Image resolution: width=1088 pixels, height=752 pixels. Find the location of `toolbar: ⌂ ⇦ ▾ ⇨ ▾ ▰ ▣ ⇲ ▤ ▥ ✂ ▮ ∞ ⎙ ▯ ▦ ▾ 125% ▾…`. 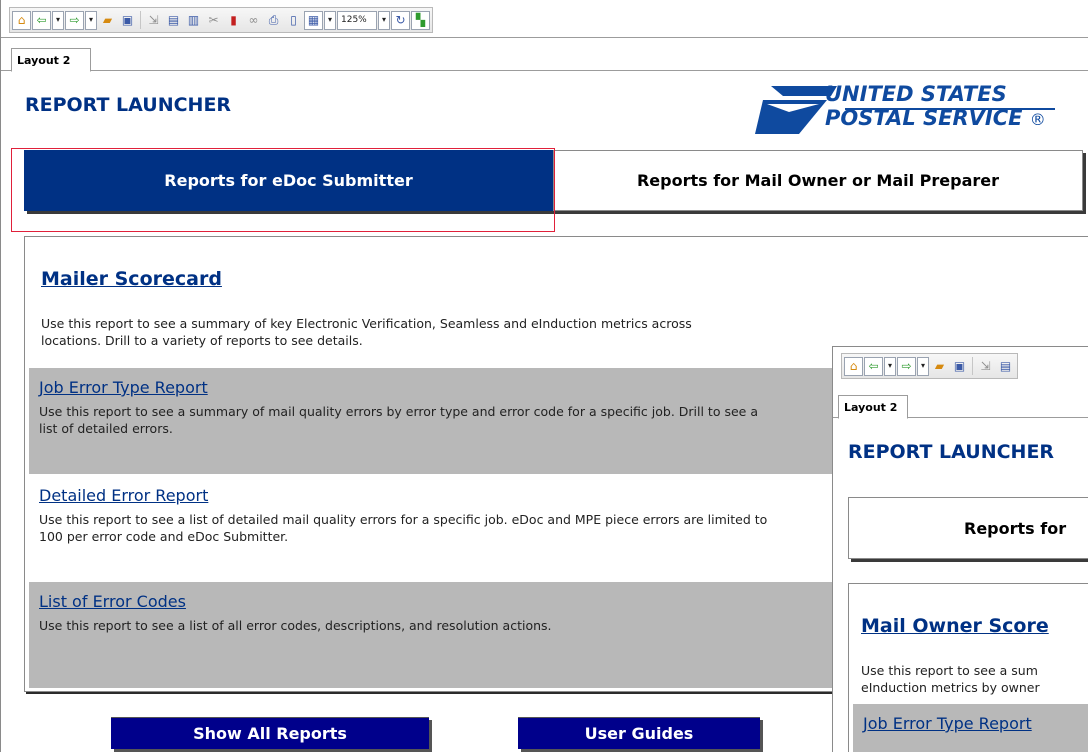

toolbar: ⌂ ⇦ ▾ ⇨ ▾ ▰ ▣ ⇲ ▤ ▥ ✂ ▮ ∞ ⎙ ▯ ▦ ▾ 125% ▾… is located at coordinates (544, 19).